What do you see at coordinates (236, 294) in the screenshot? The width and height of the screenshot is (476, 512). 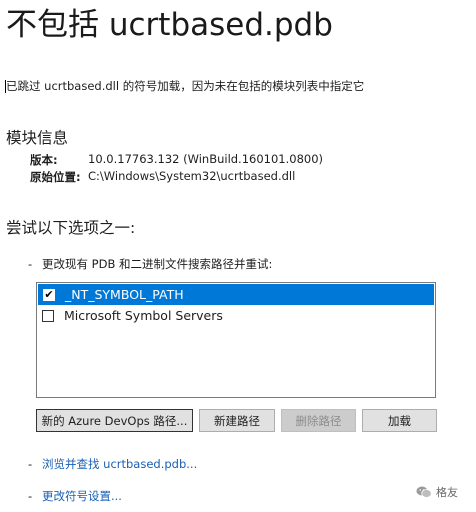 I see `list-item-nt-symbol-path: ✔ _NT_SYMBOL_PATH` at bounding box center [236, 294].